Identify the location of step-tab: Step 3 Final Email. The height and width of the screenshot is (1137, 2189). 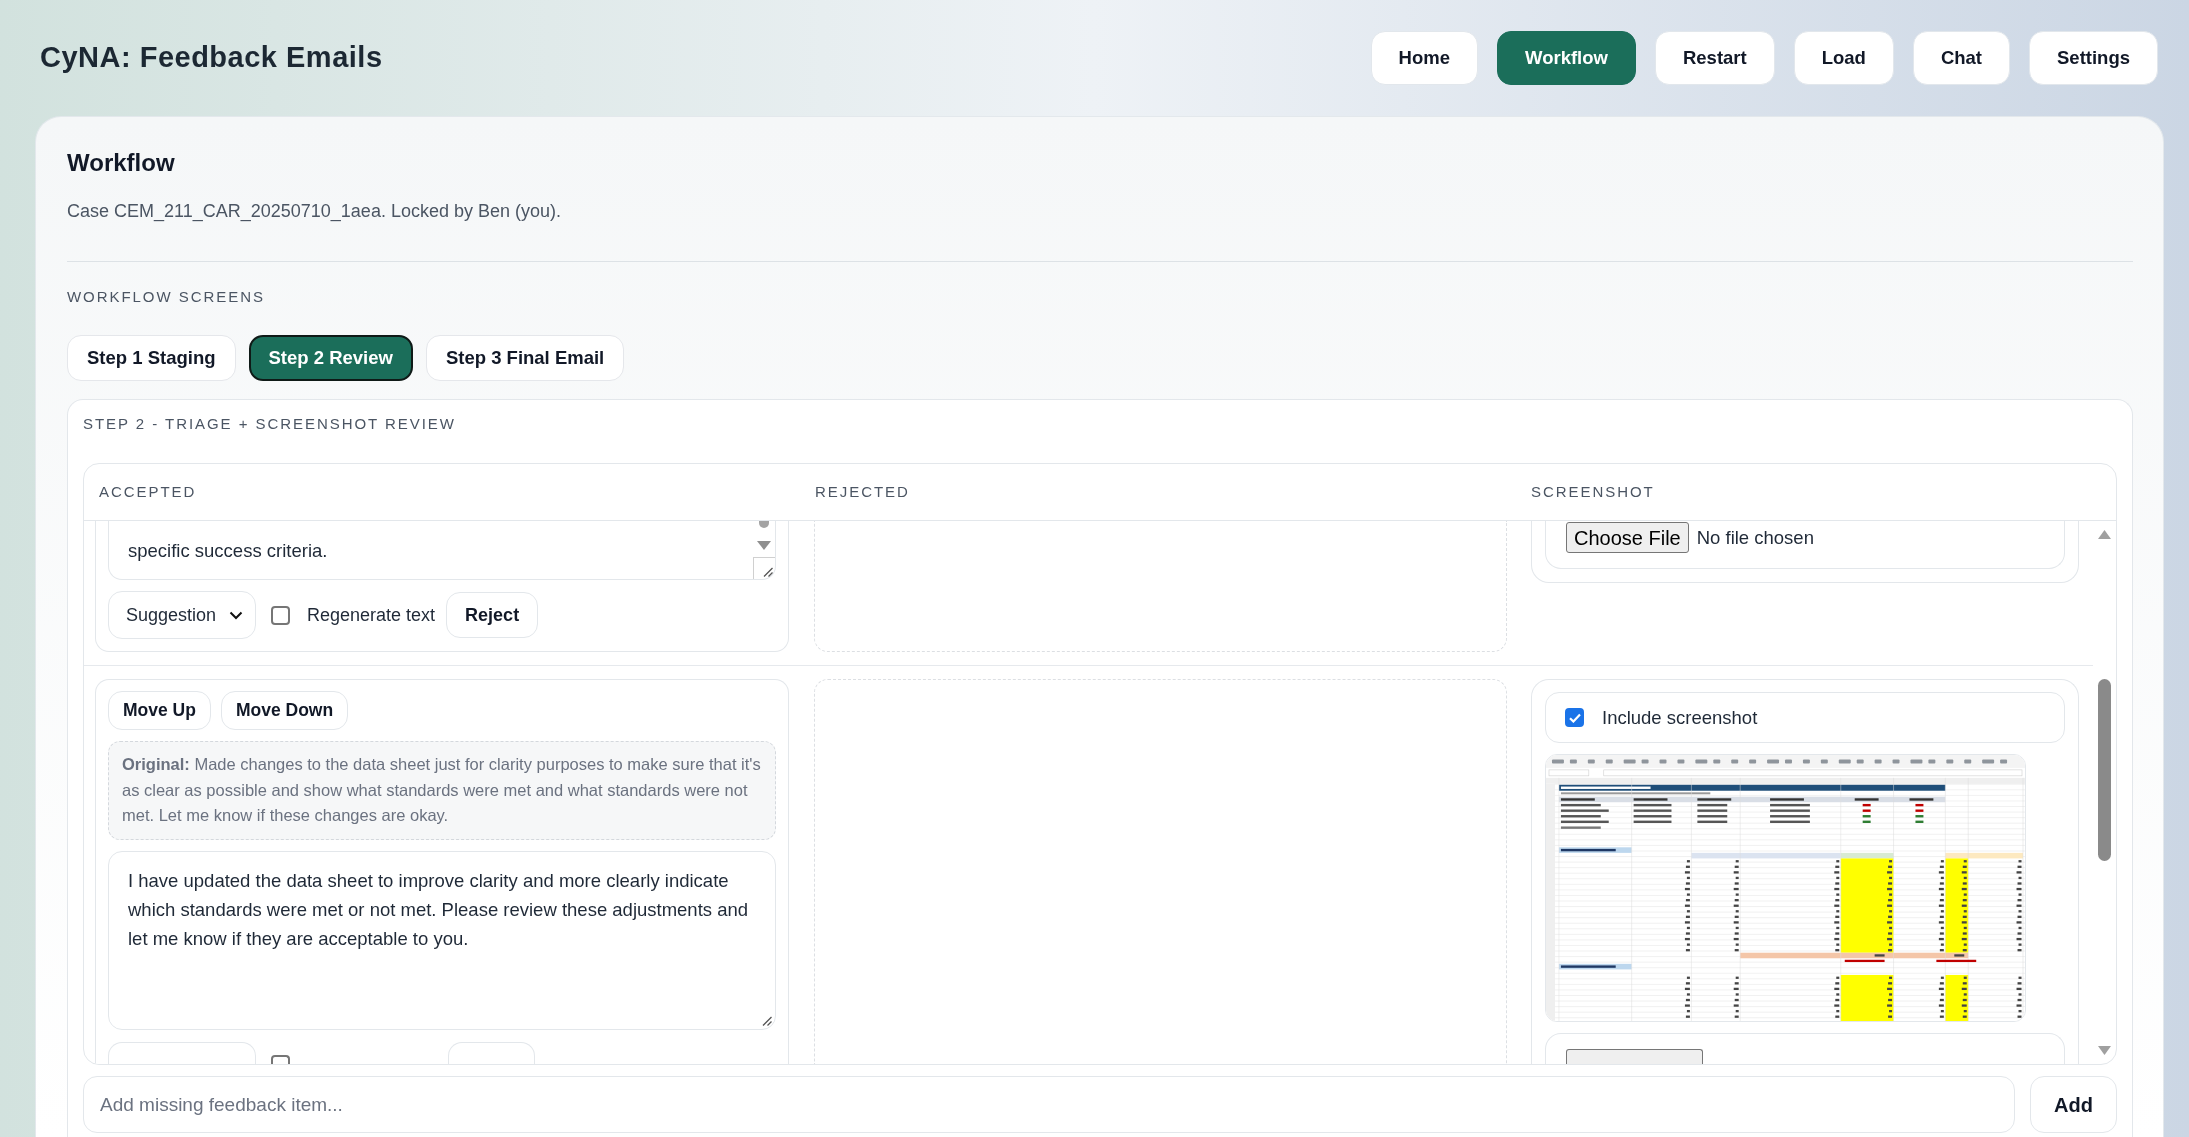
(525, 358).